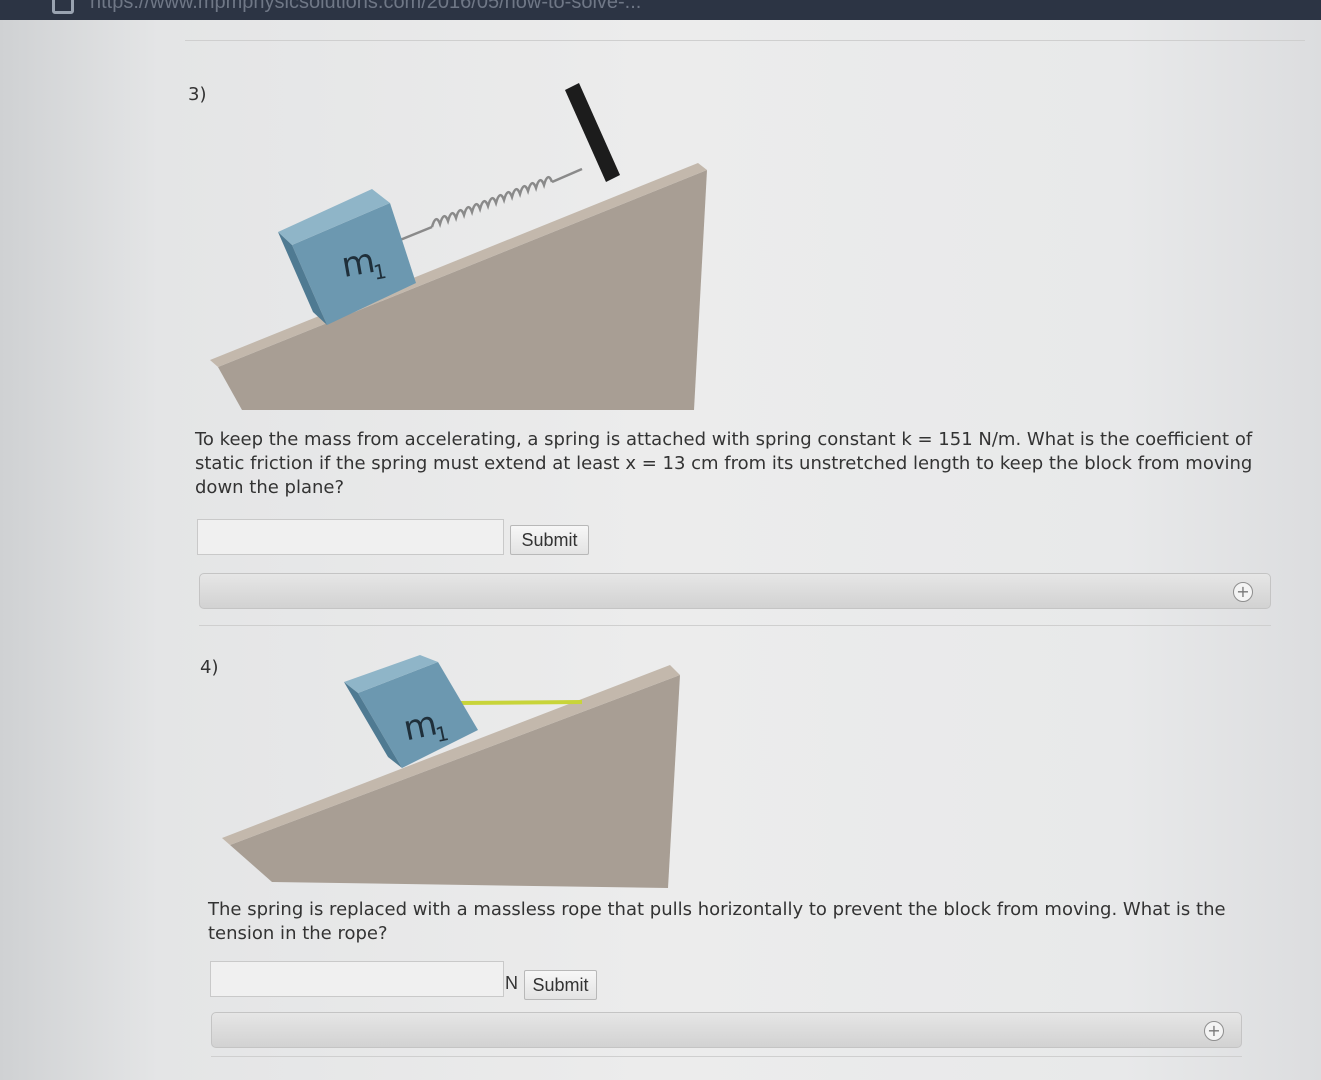 The width and height of the screenshot is (1321, 1080). Describe the element at coordinates (63, 7) in the screenshot. I see `tab-icon` at that location.